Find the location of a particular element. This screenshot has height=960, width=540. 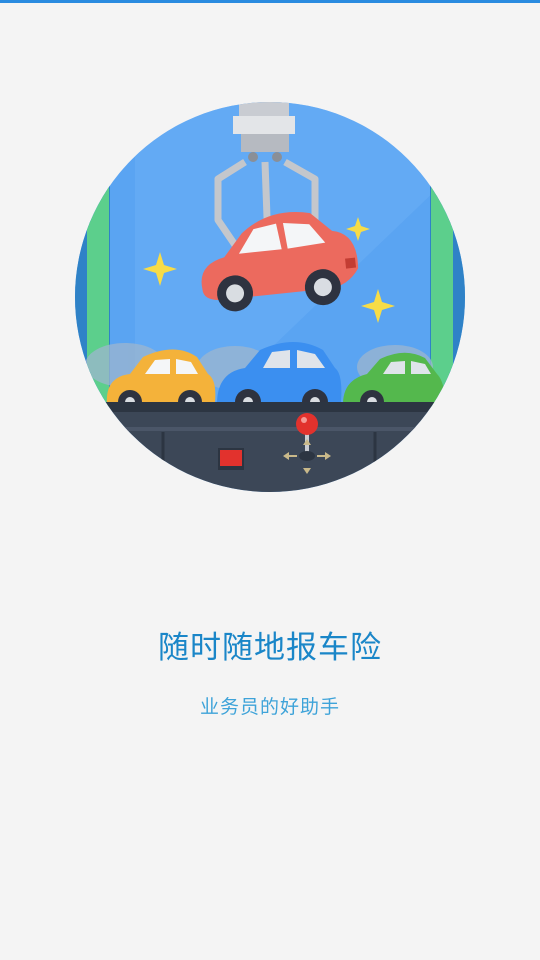

machine-base is located at coordinates (270, 452).